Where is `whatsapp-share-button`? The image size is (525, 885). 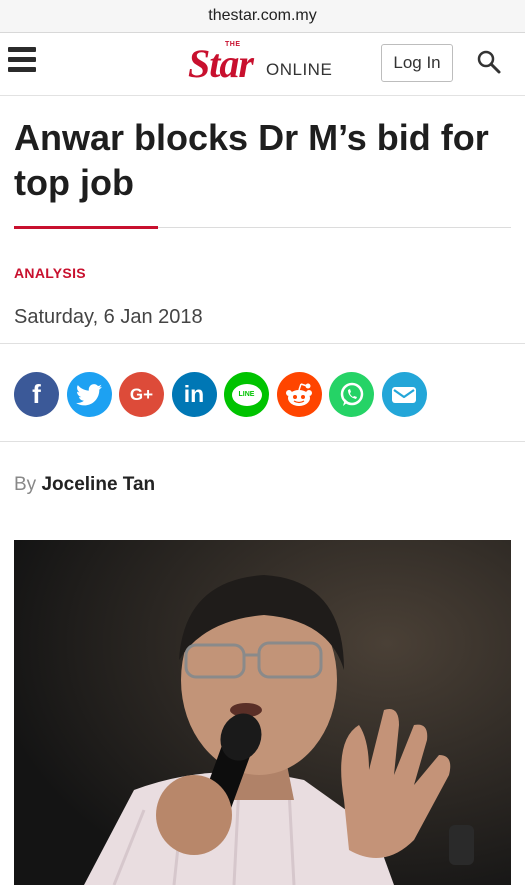
whatsapp-share-button is located at coordinates (351, 394).